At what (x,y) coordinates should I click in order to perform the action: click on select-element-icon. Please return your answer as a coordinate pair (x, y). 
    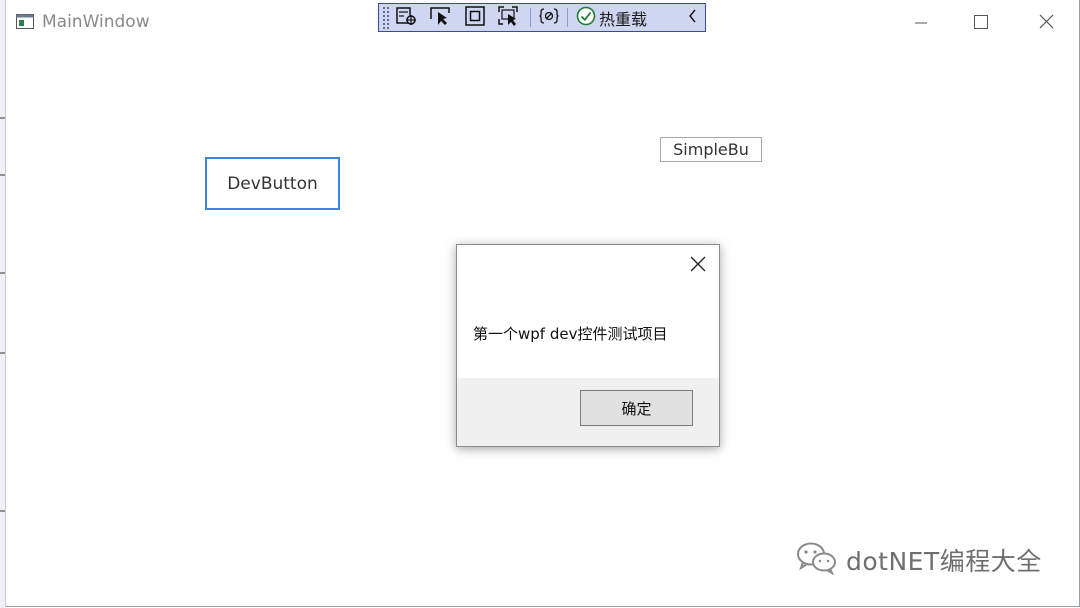
    Looking at the image, I should click on (441, 18).